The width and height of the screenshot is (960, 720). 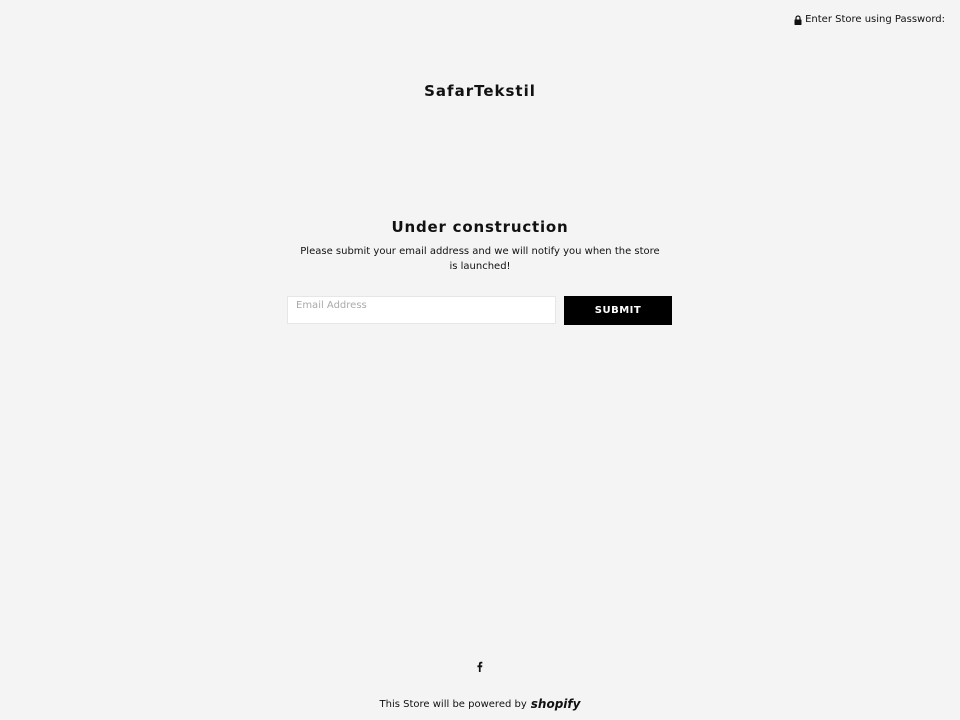 I want to click on facebook-icon, so click(x=480, y=666).